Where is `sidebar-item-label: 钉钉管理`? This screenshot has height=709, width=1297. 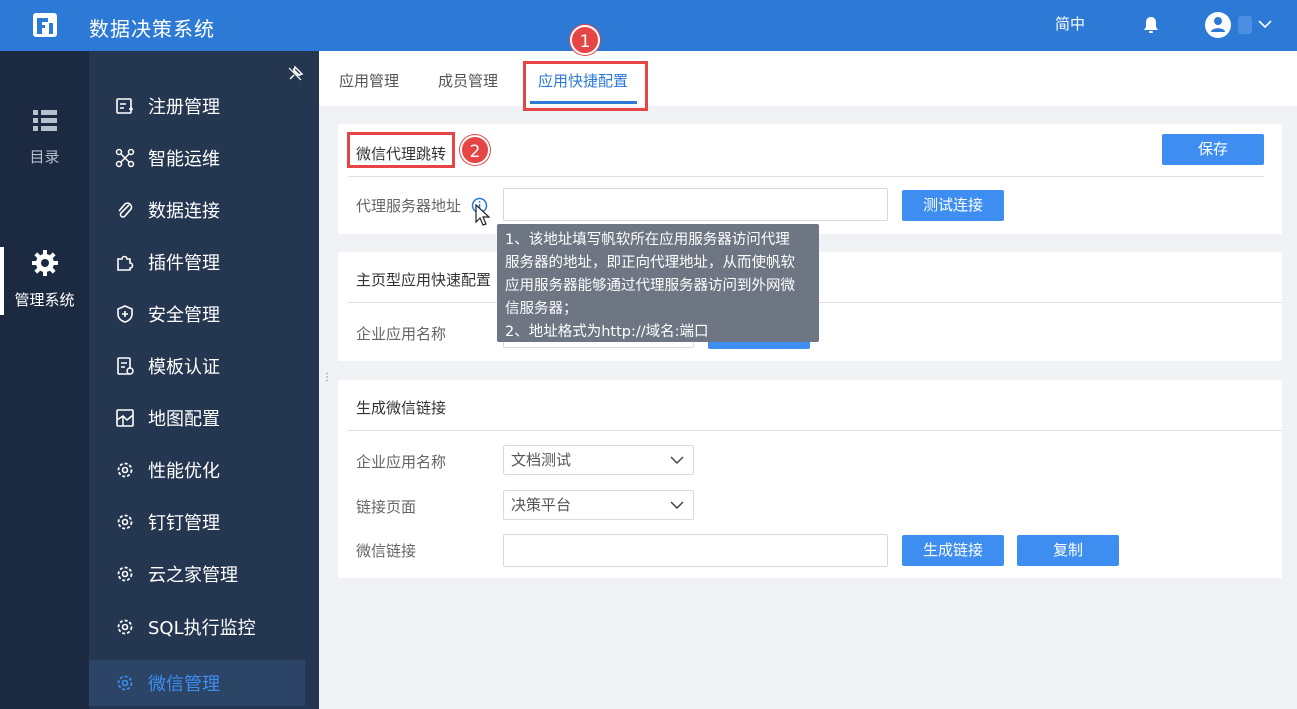 sidebar-item-label: 钉钉管理 is located at coordinates (184, 523).